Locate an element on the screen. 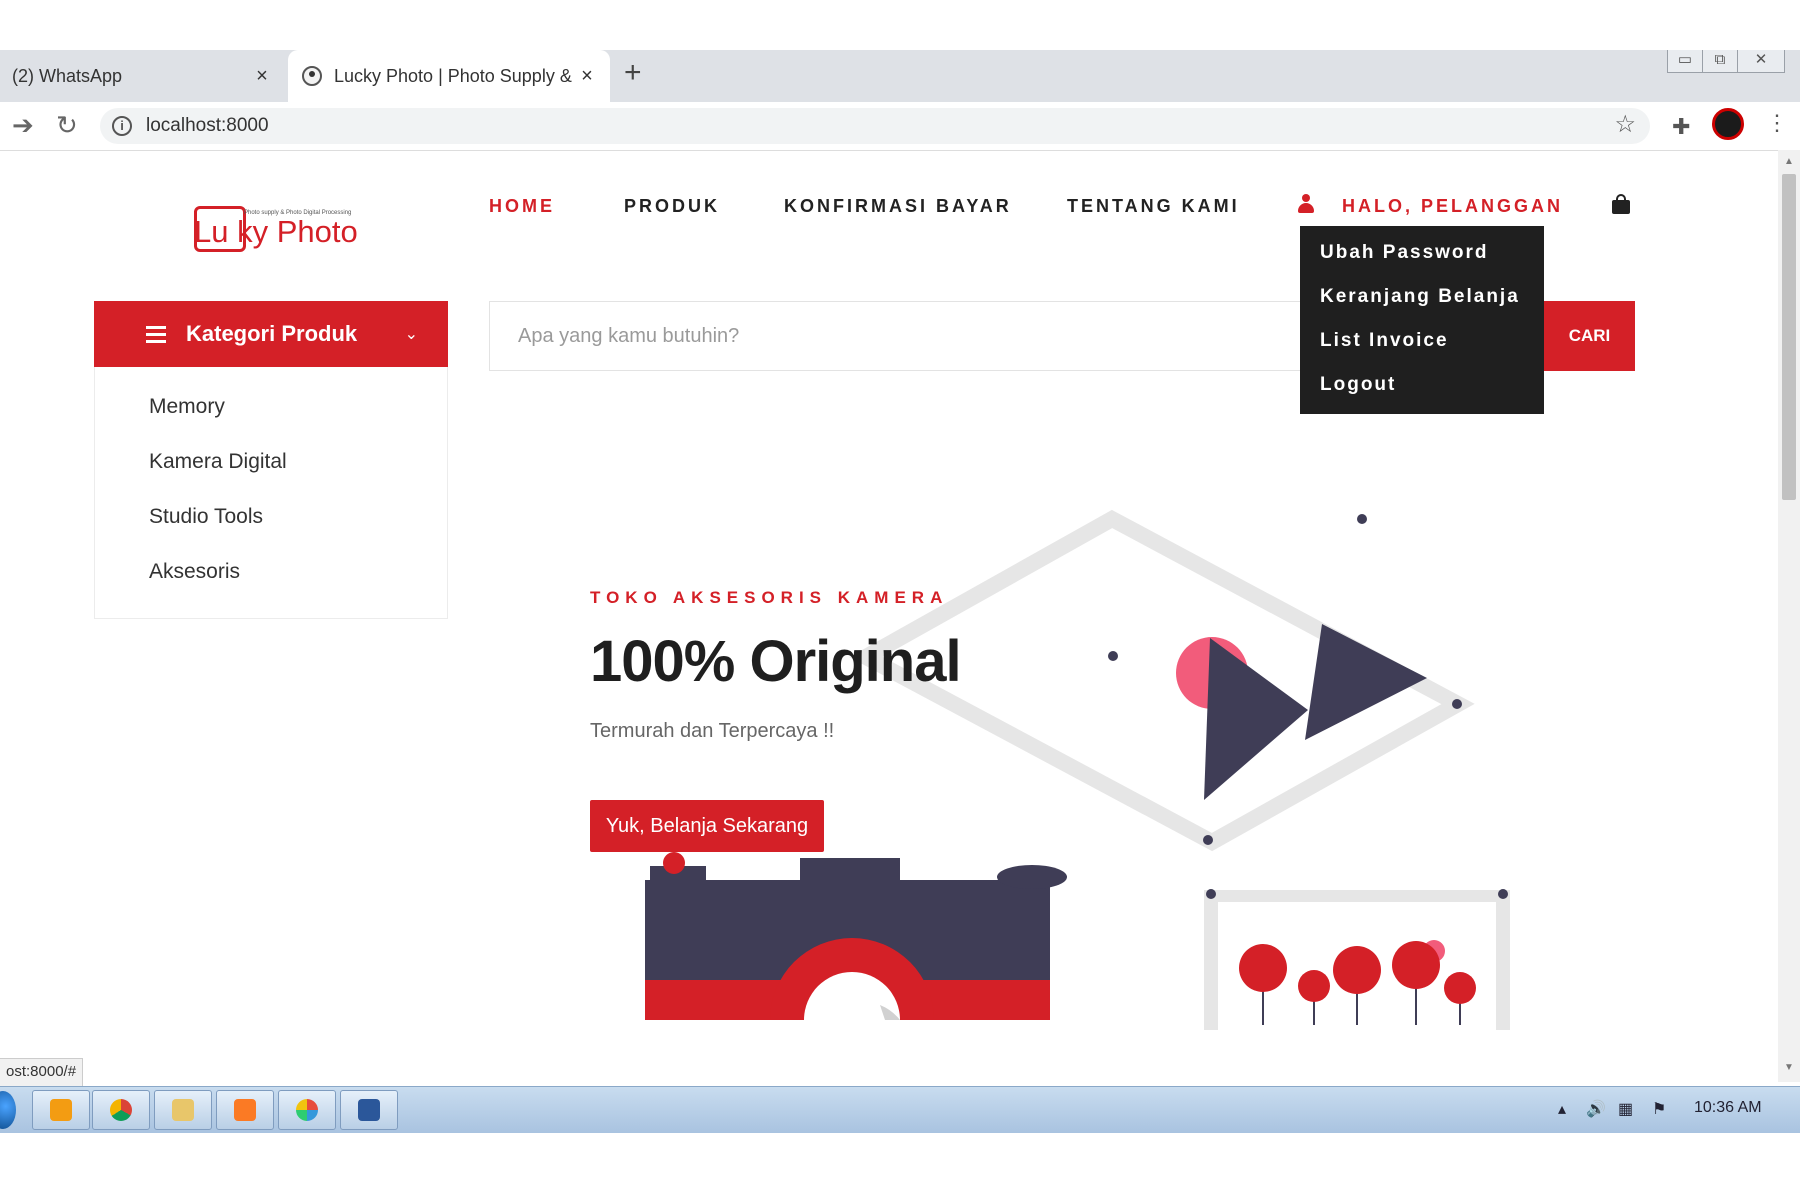  hero-tagline: TOKO AKSESORIS KAMERA is located at coordinates (769, 597).